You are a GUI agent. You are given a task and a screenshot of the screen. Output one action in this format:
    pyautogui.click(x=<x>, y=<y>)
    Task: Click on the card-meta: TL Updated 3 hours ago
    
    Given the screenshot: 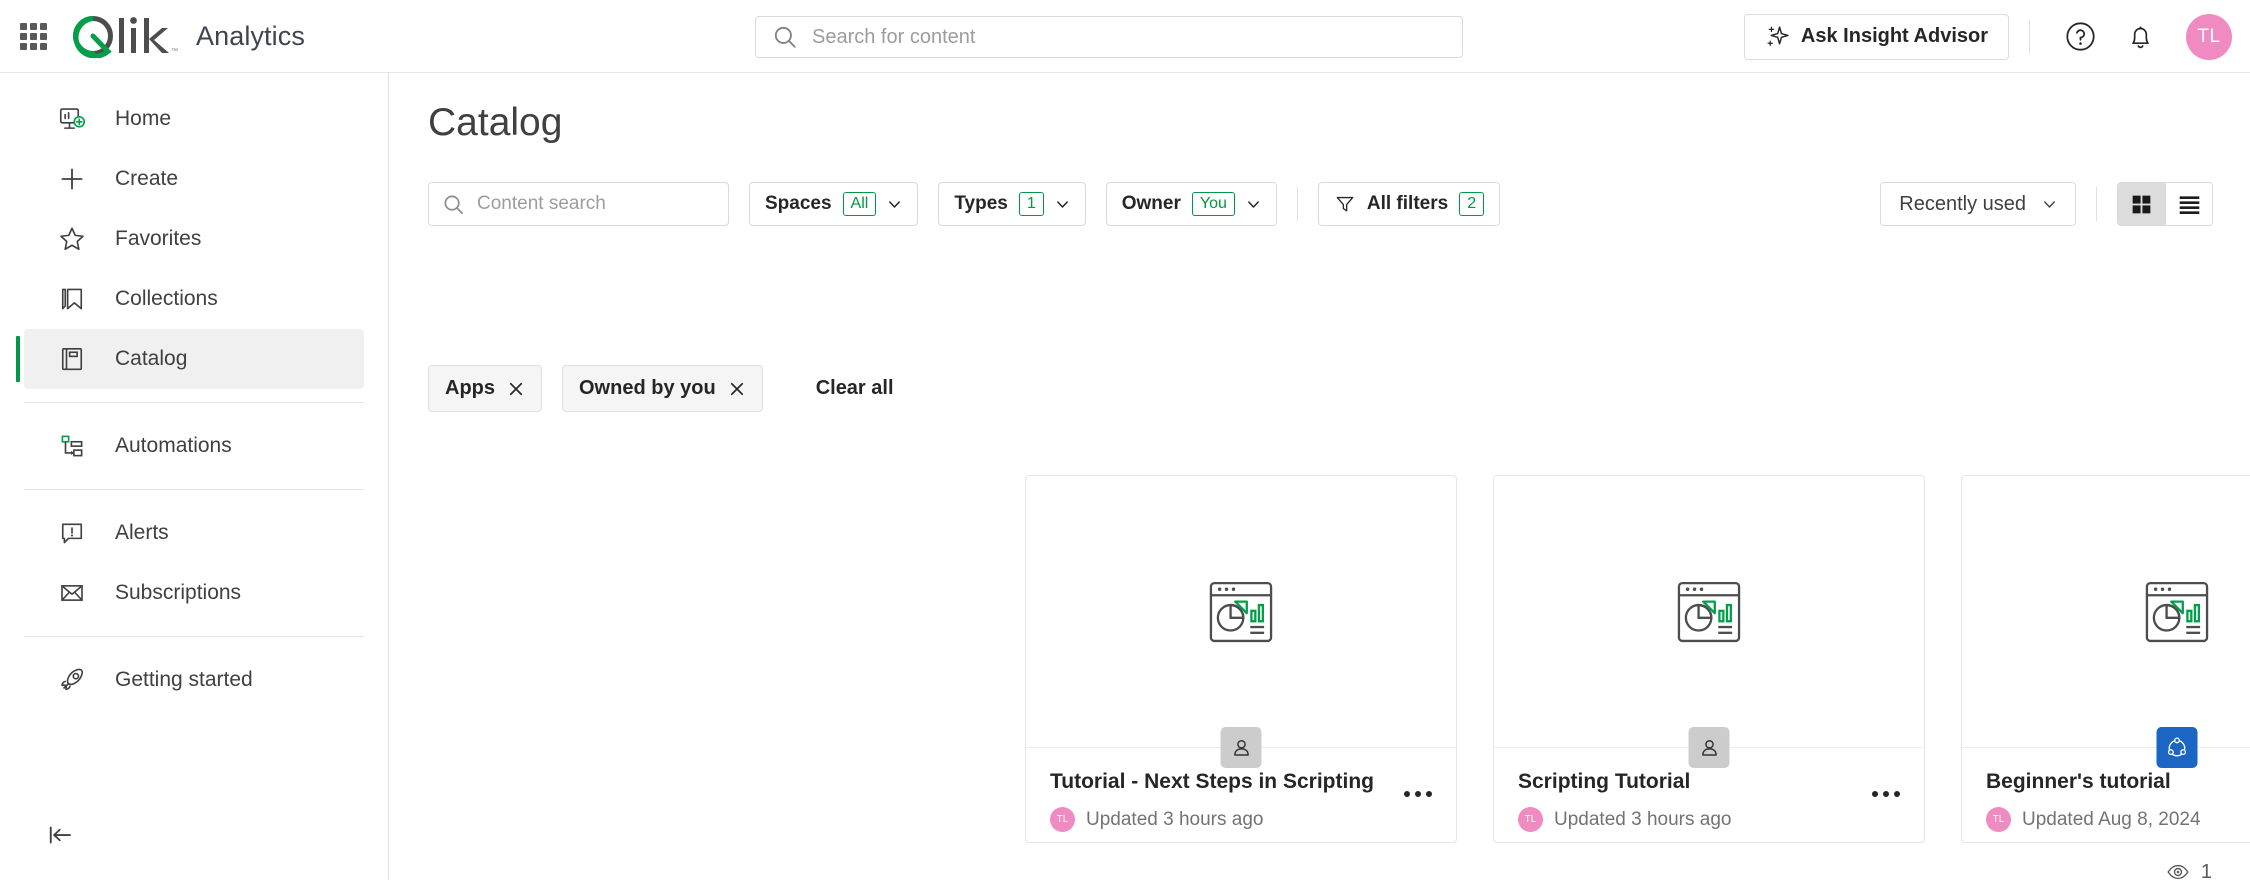 What is the action you would take?
    pyautogui.click(x=1709, y=819)
    